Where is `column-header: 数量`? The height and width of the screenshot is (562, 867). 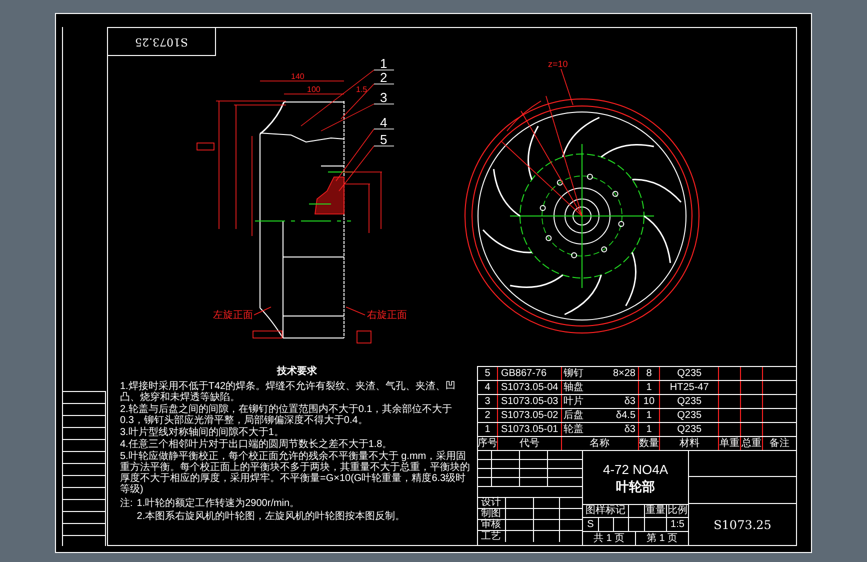
column-header: 数量 is located at coordinates (649, 443).